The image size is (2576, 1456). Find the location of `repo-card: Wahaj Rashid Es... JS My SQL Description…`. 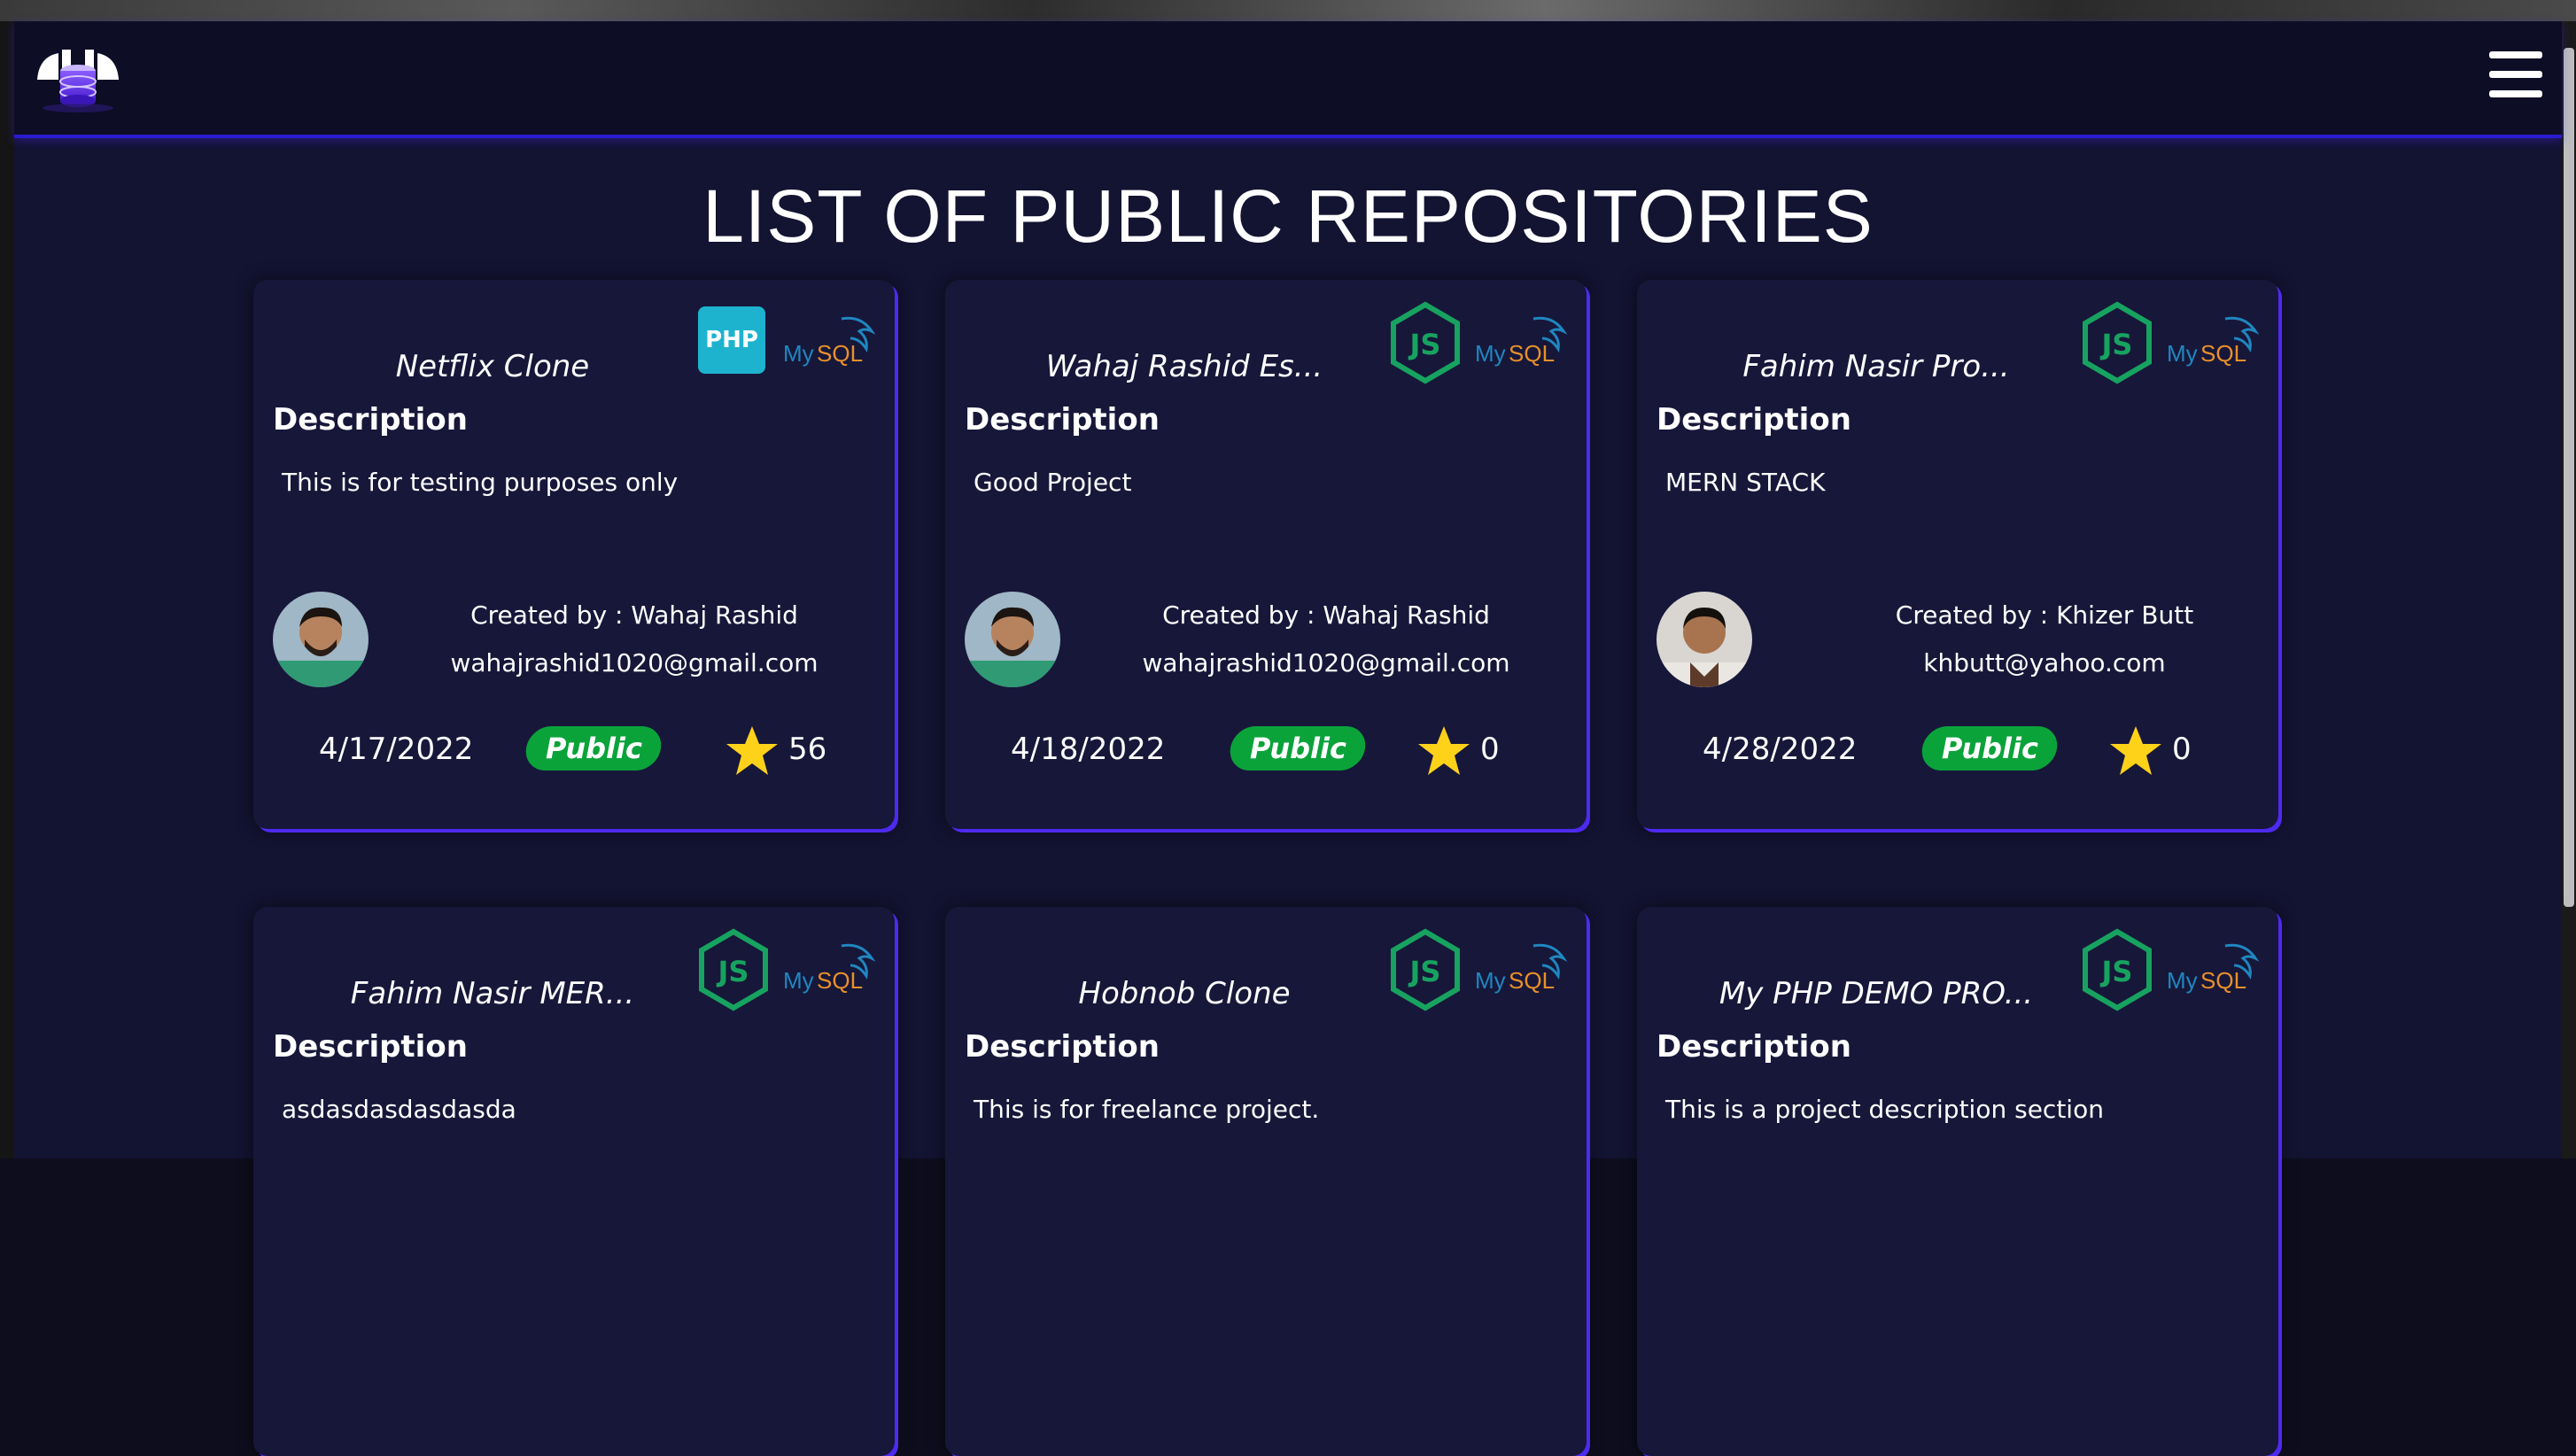

repo-card: Wahaj Rashid Es... JS My SQL Description… is located at coordinates (1266, 554).